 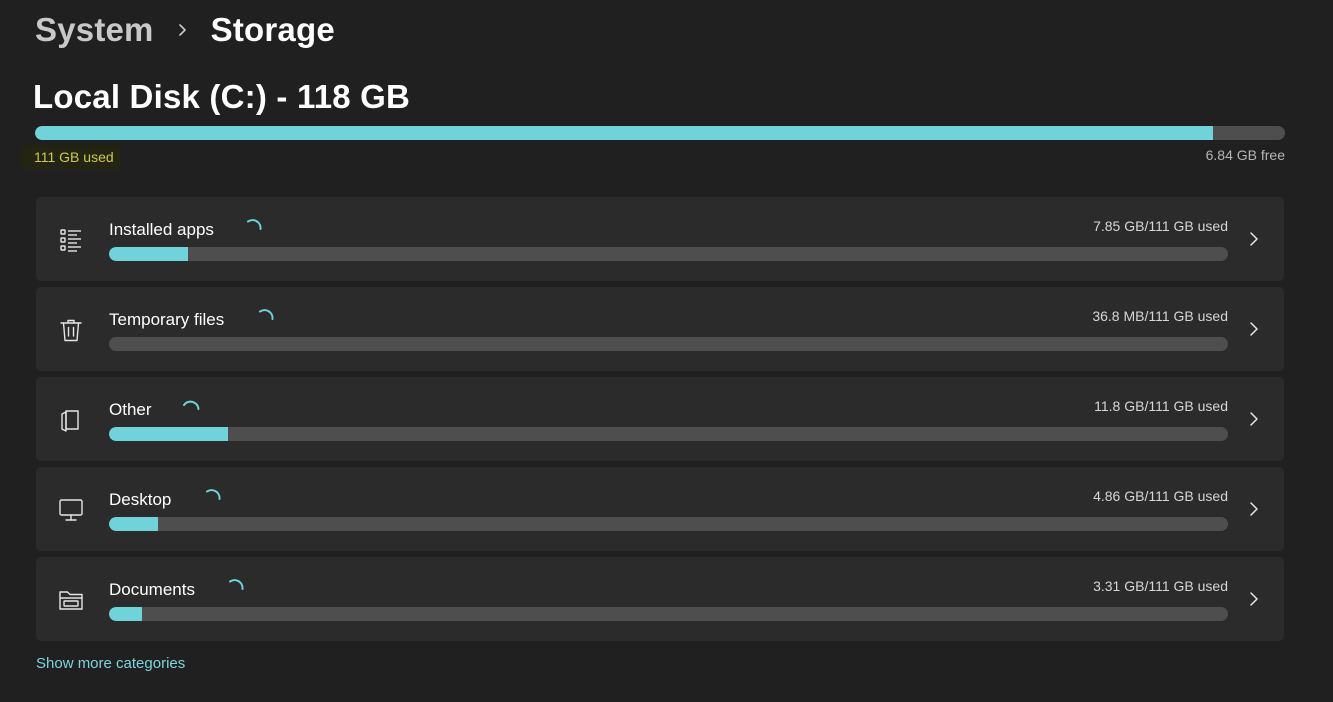 I want to click on folder-icon, so click(x=71, y=600).